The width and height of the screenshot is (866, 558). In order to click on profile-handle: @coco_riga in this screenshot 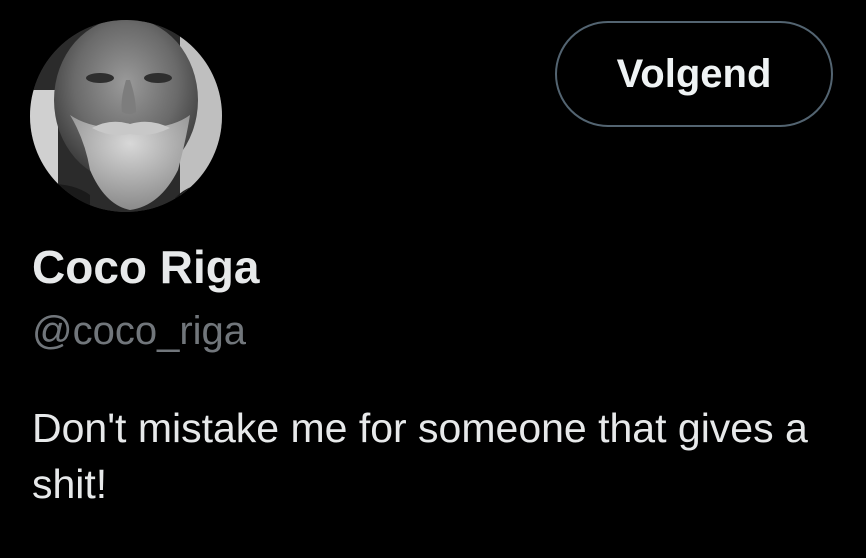, I will do `click(139, 331)`.